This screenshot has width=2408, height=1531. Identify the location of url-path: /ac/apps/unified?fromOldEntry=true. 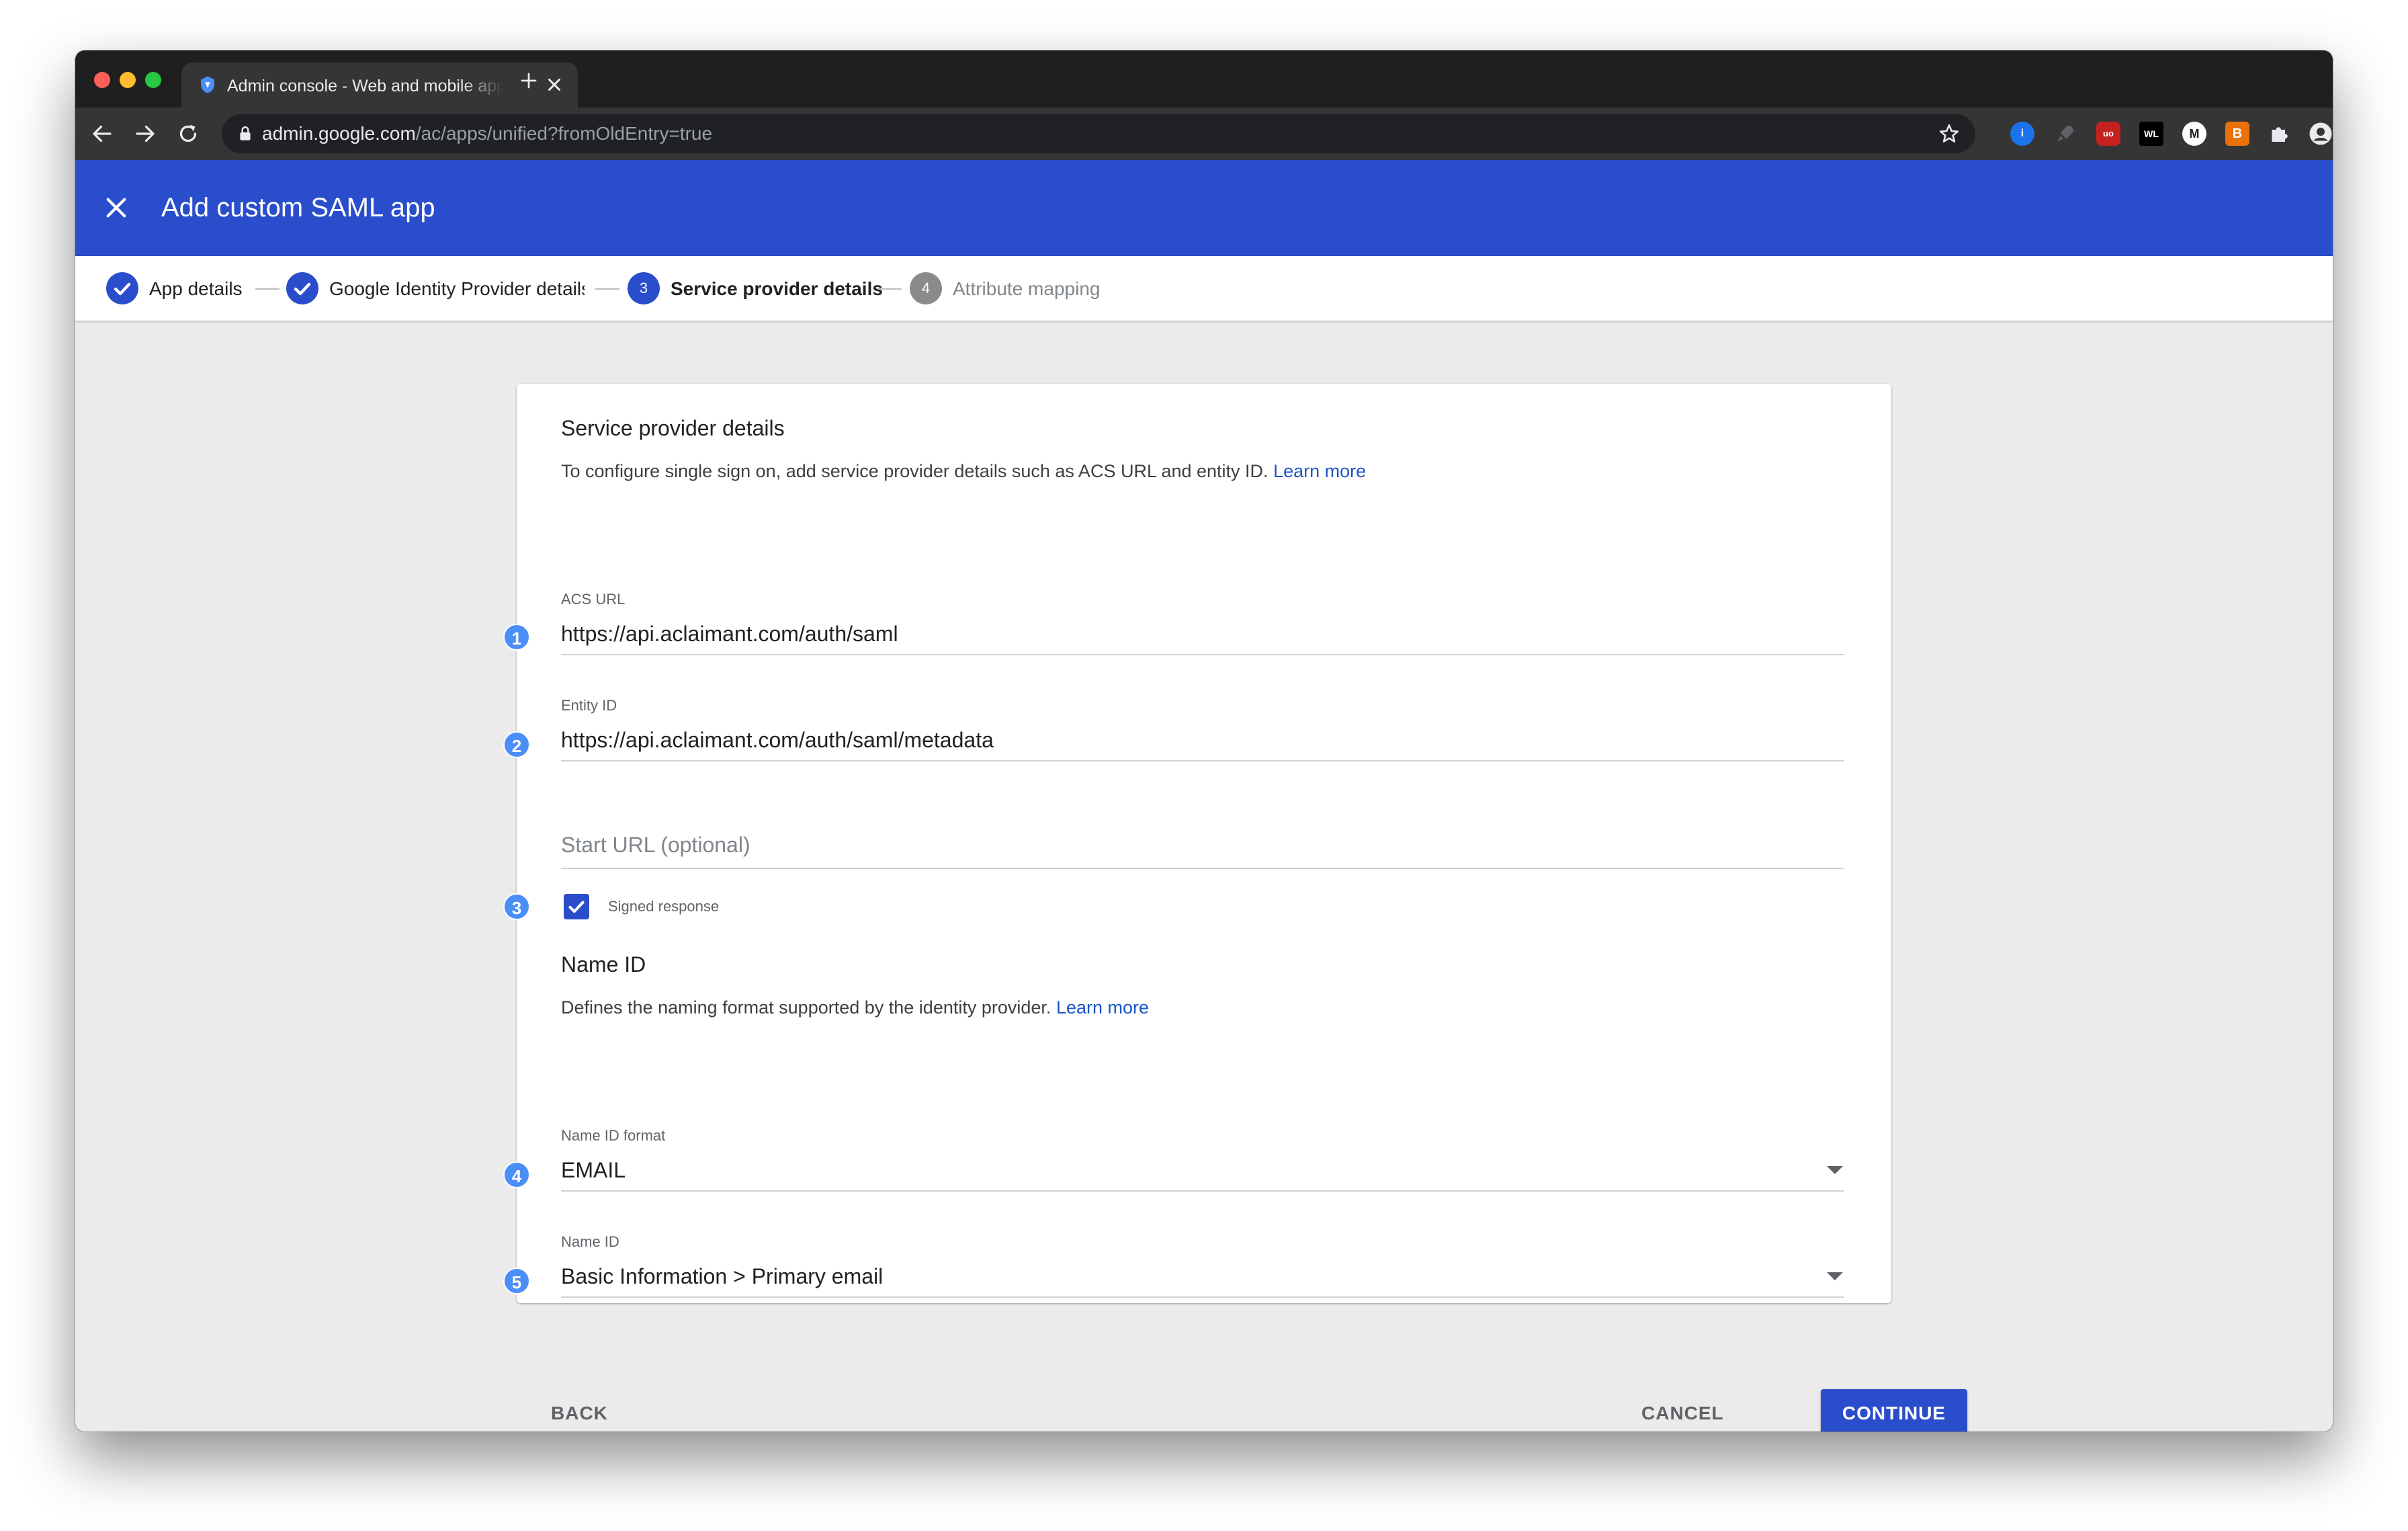
(564, 134).